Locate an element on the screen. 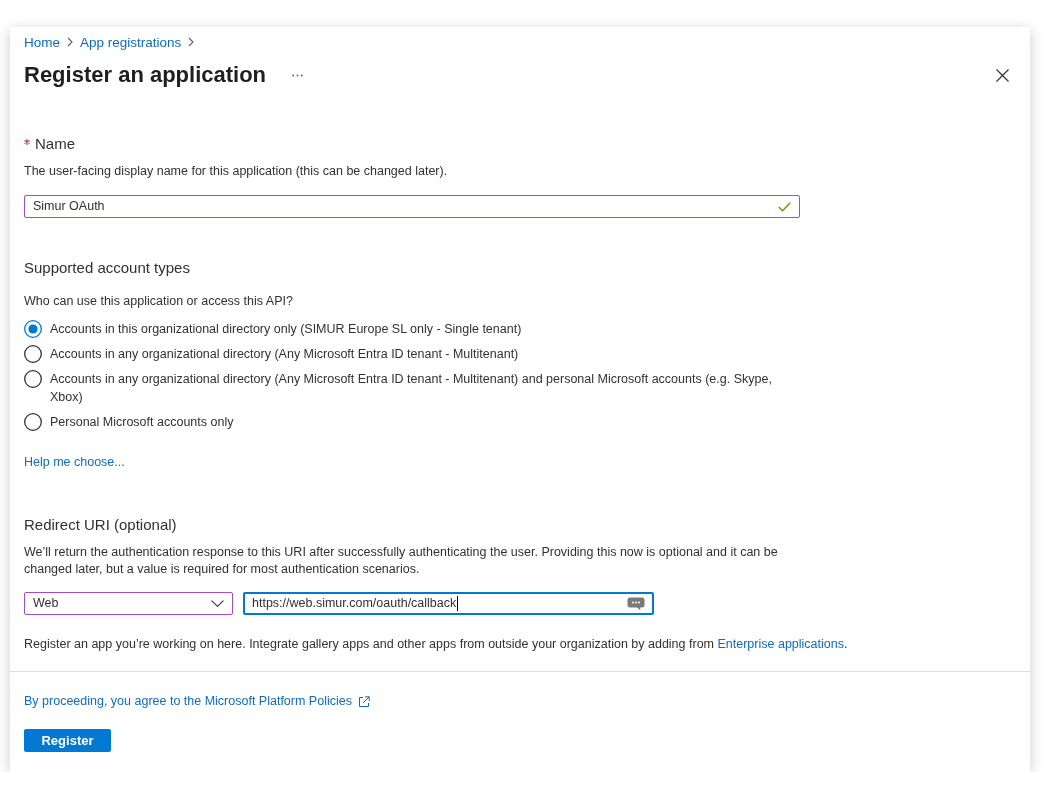 The height and width of the screenshot is (796, 1060). breadcrumb-link: Home is located at coordinates (42, 42).